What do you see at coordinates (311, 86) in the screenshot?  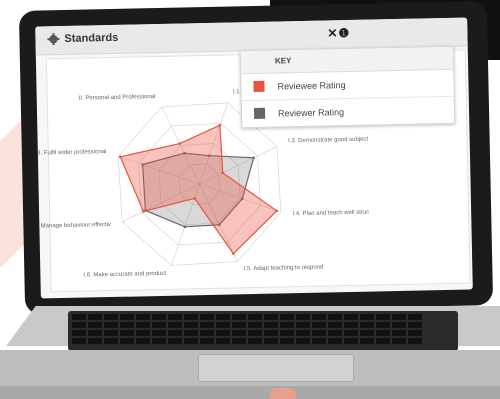 I see `legend-label: Reviewee Rating` at bounding box center [311, 86].